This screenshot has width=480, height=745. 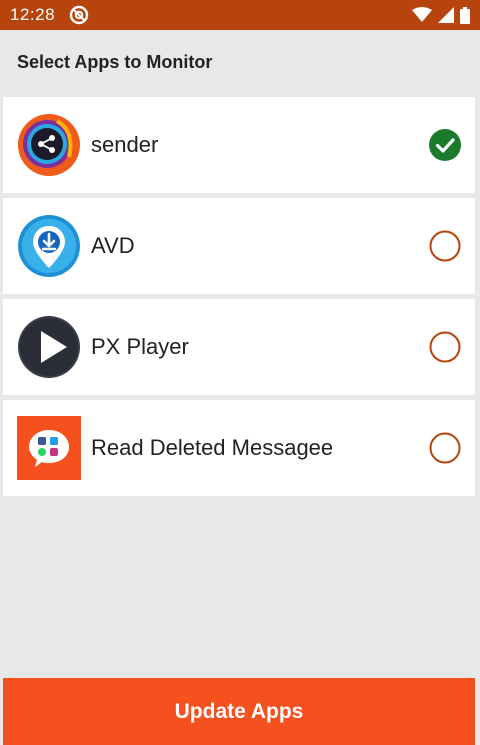 What do you see at coordinates (239, 347) in the screenshot?
I see `app-item-px-player: PX Player` at bounding box center [239, 347].